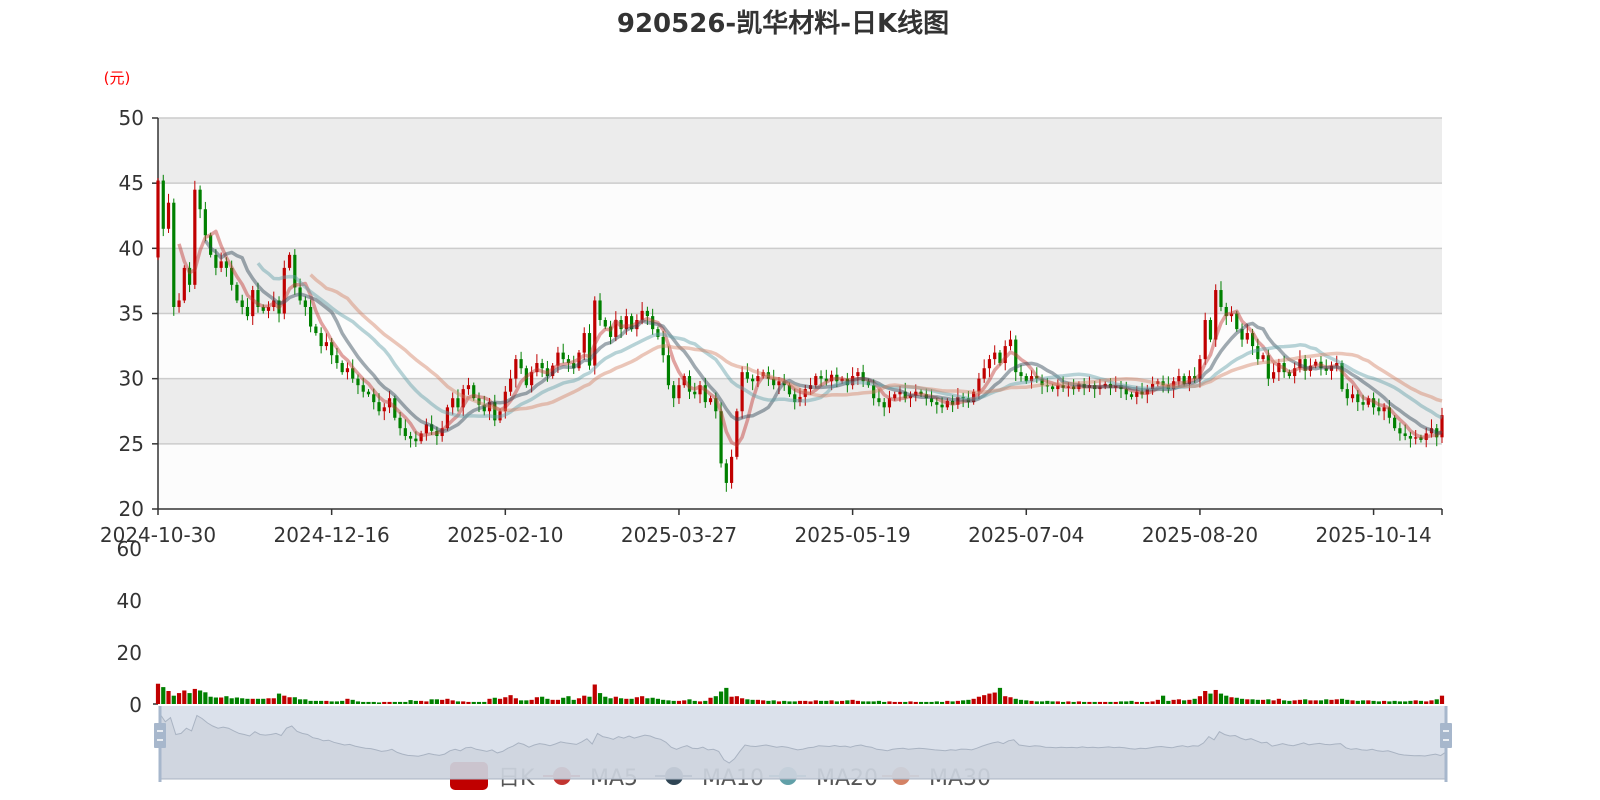 Image resolution: width=1600 pixels, height=800 pixels. I want to click on grip-icon, so click(1446, 735).